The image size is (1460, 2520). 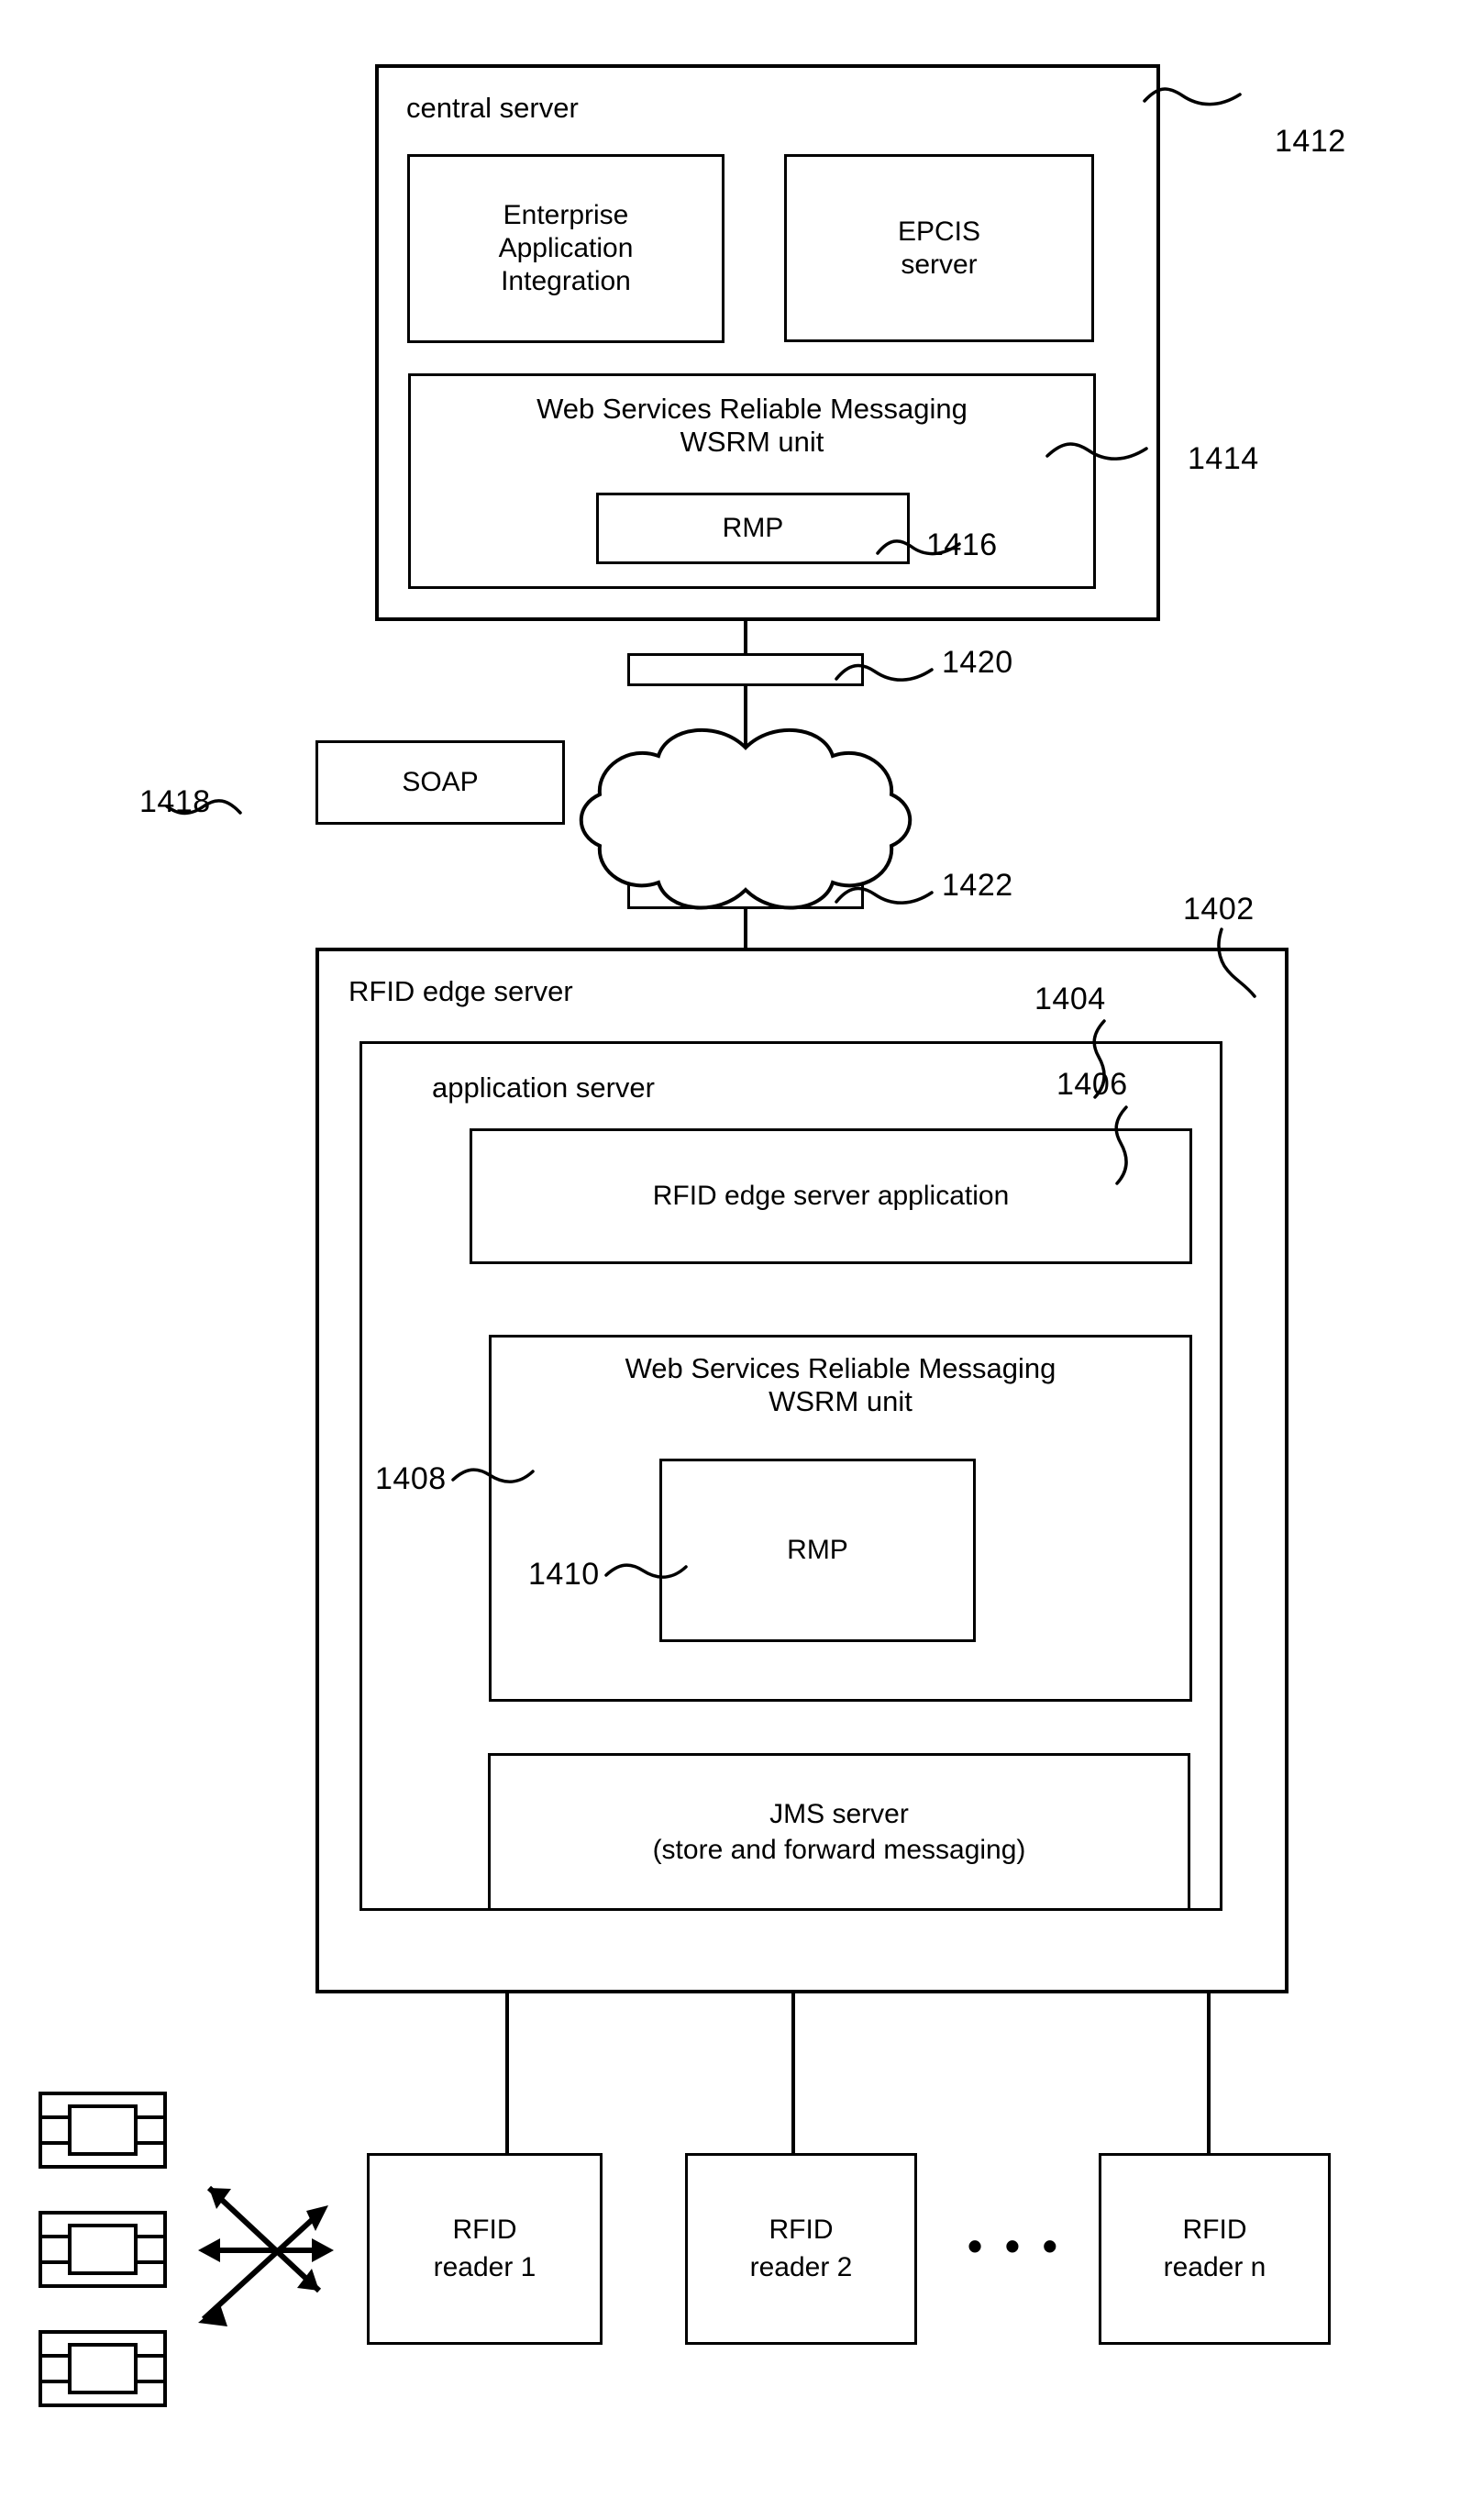 What do you see at coordinates (411, 1478) in the screenshot?
I see `ref-1408: 1408` at bounding box center [411, 1478].